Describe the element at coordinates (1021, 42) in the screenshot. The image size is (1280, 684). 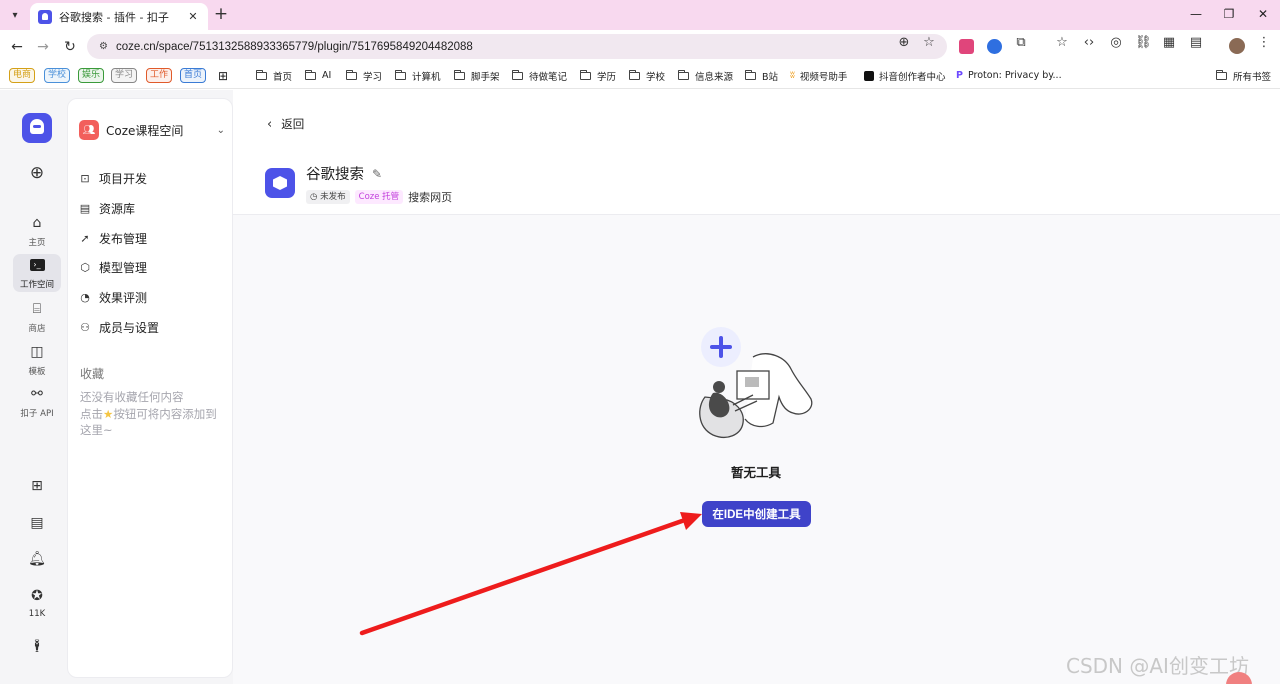
I see `extensions-puzzle-icon: ⧉` at that location.